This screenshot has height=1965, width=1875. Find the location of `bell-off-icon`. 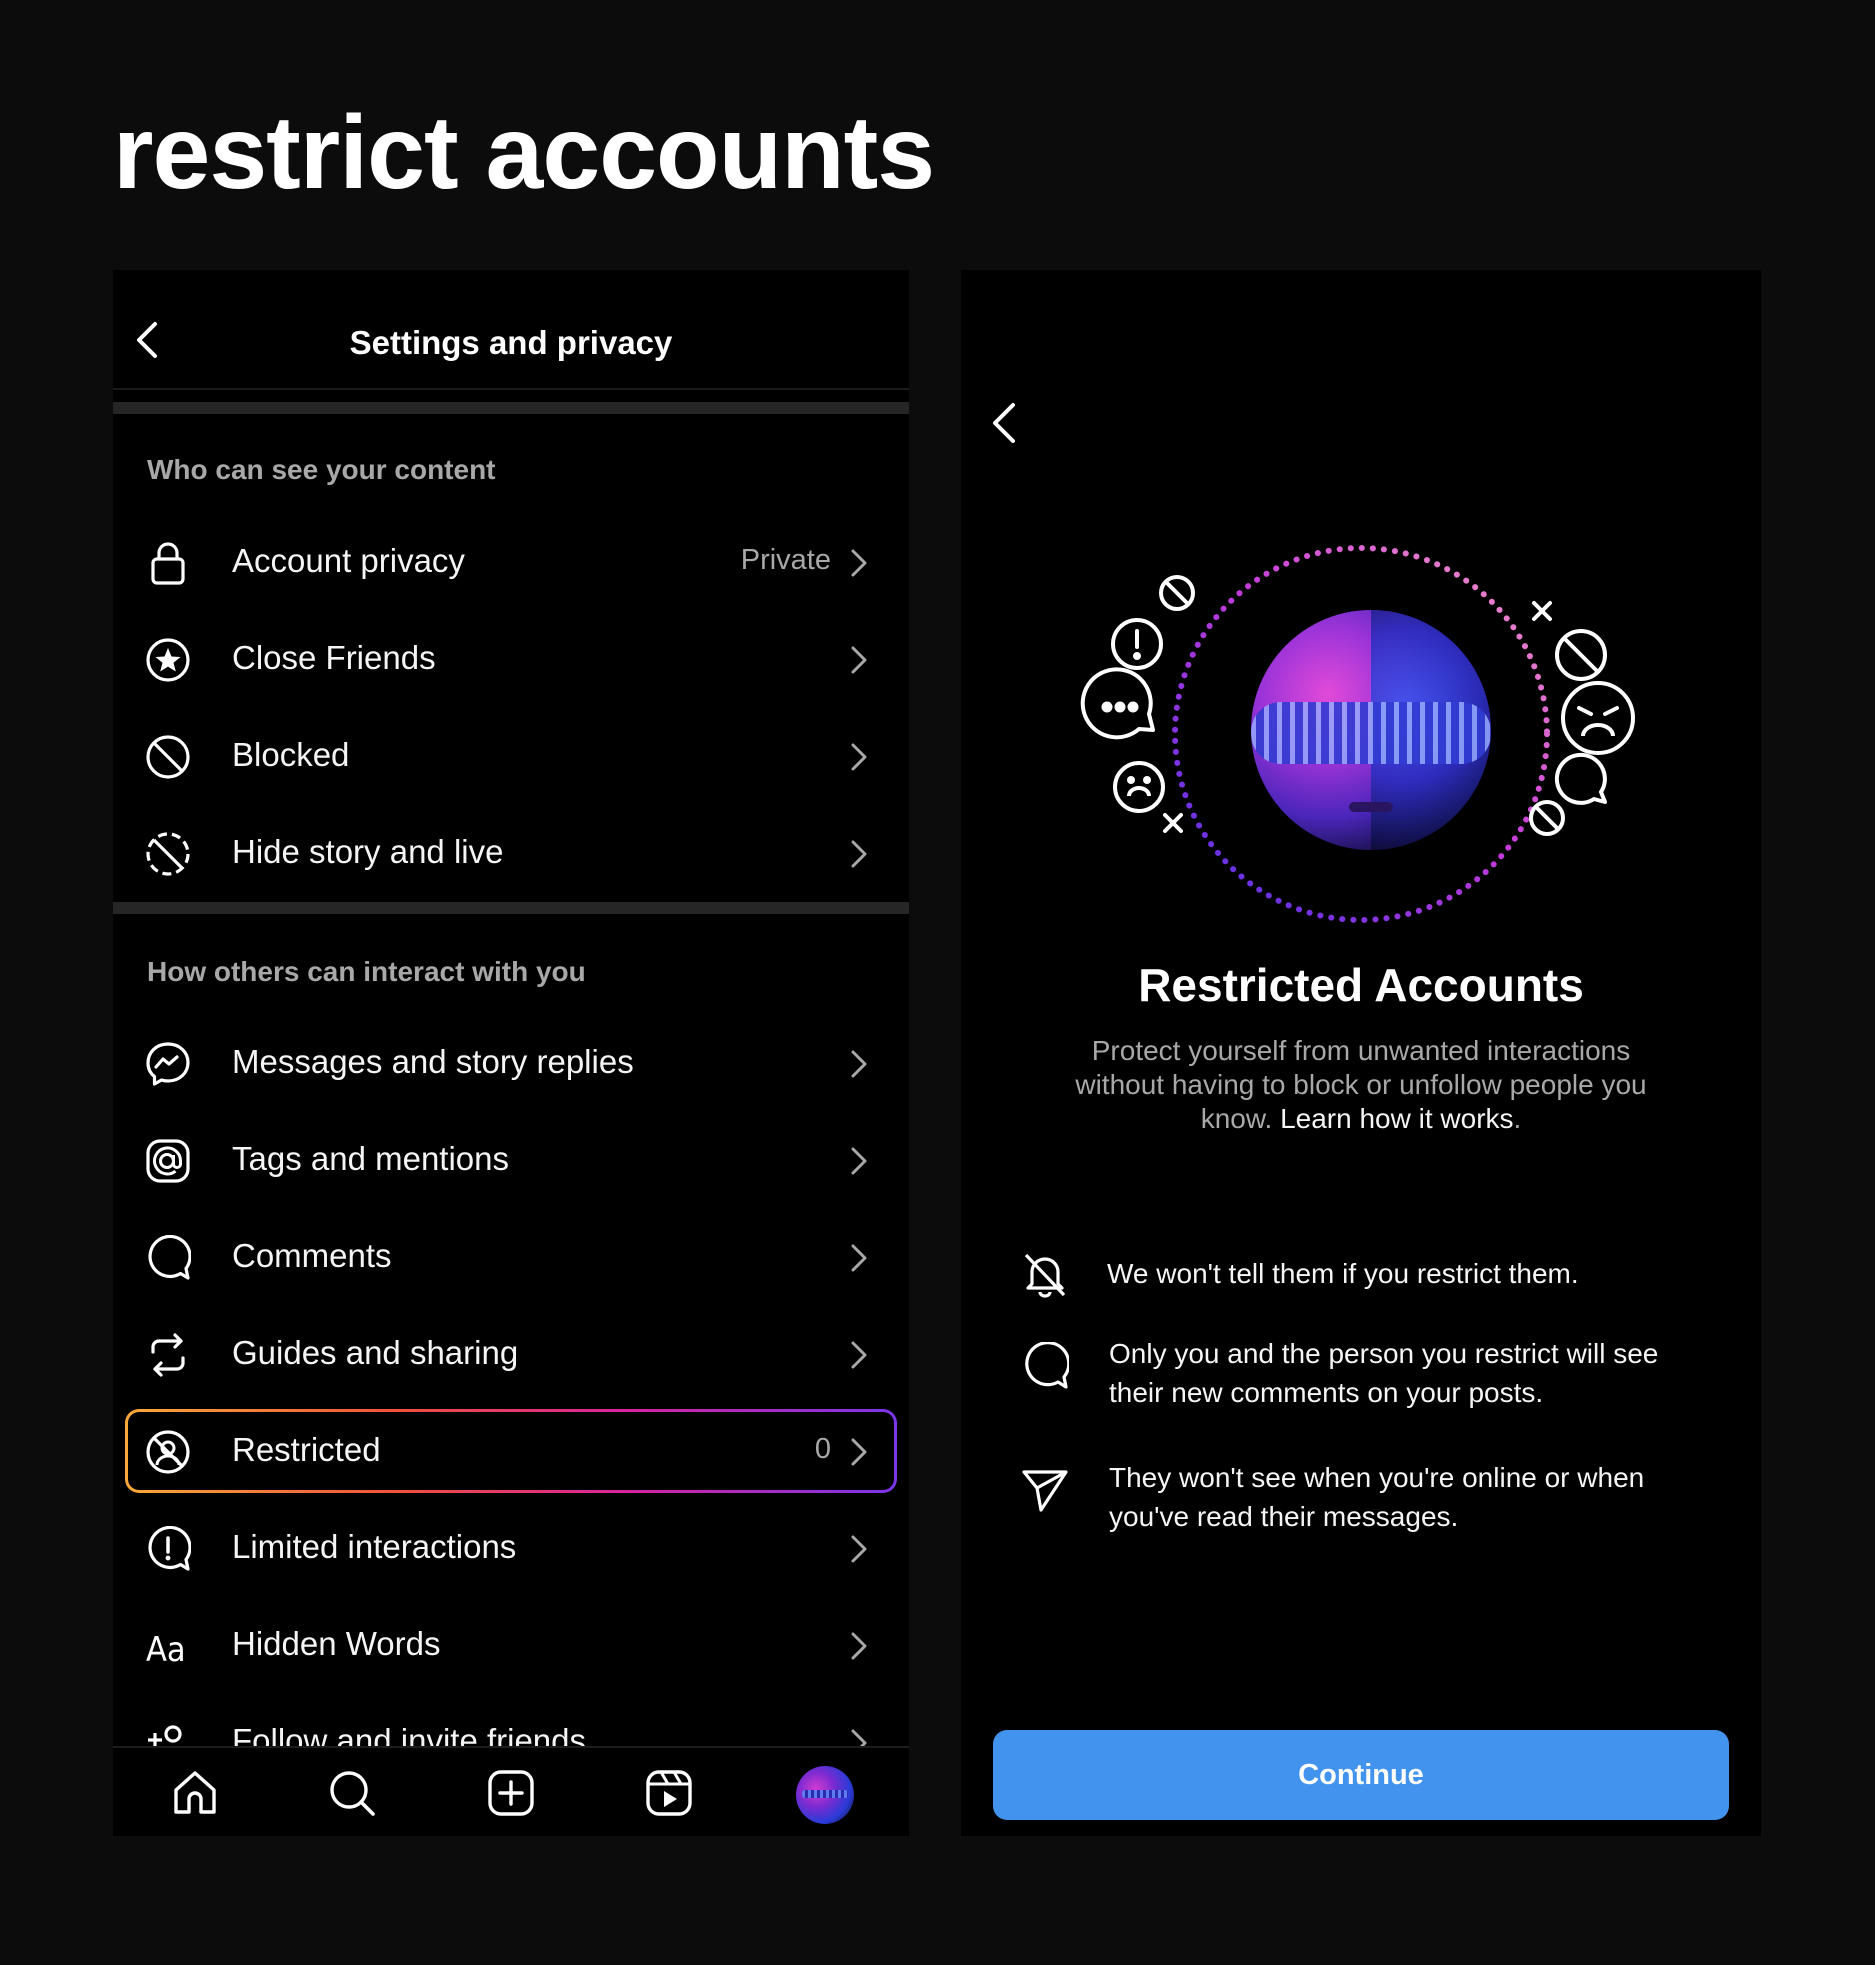

bell-off-icon is located at coordinates (1045, 1274).